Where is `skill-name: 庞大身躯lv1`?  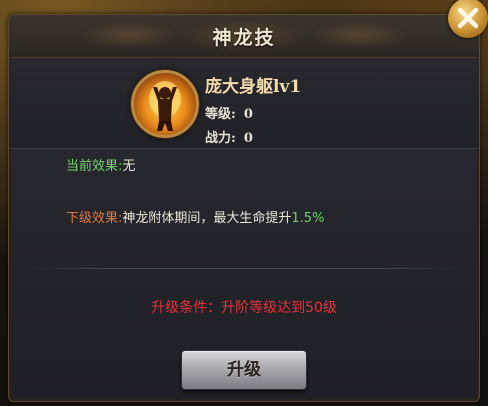 skill-name: 庞大身躯lv1 is located at coordinates (253, 87).